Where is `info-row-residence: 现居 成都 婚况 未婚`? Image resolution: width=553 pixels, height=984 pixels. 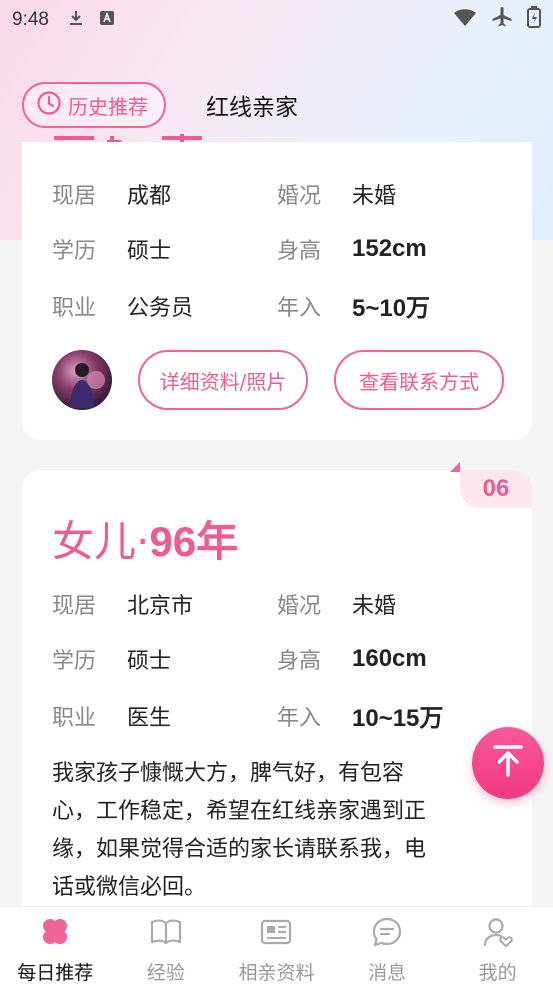
info-row-residence: 现居 成都 婚况 未婚 is located at coordinates (277, 194).